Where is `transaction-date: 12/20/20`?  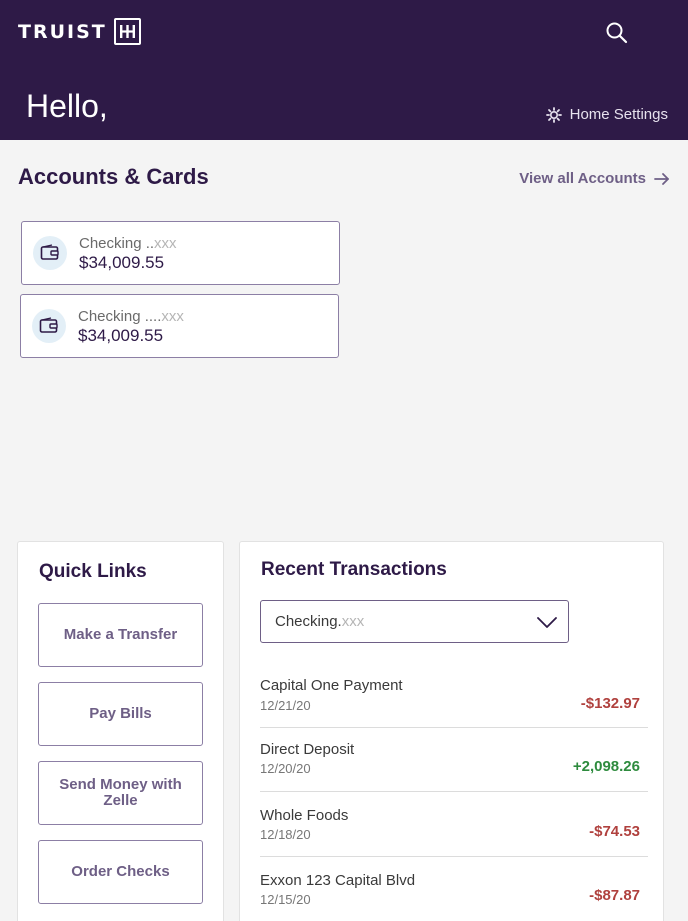 transaction-date: 12/20/20 is located at coordinates (285, 768).